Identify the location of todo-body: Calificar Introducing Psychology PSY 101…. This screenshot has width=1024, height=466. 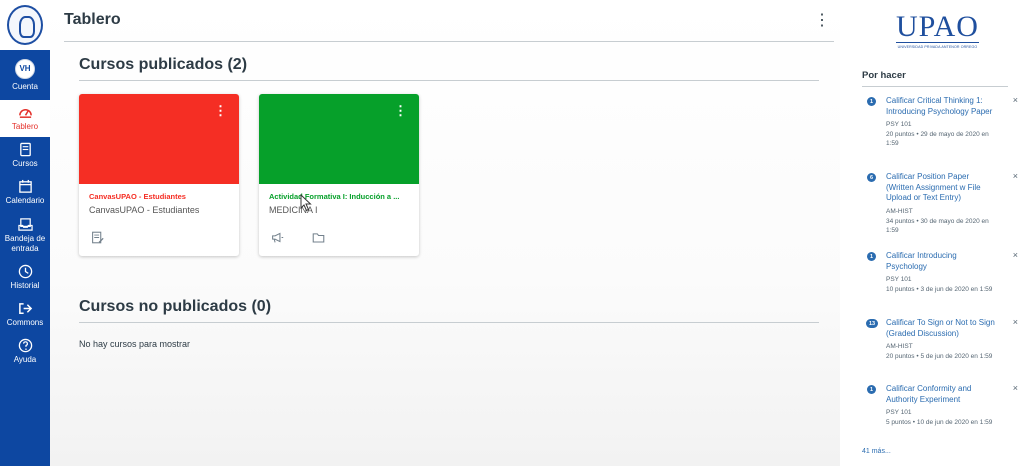
(941, 272).